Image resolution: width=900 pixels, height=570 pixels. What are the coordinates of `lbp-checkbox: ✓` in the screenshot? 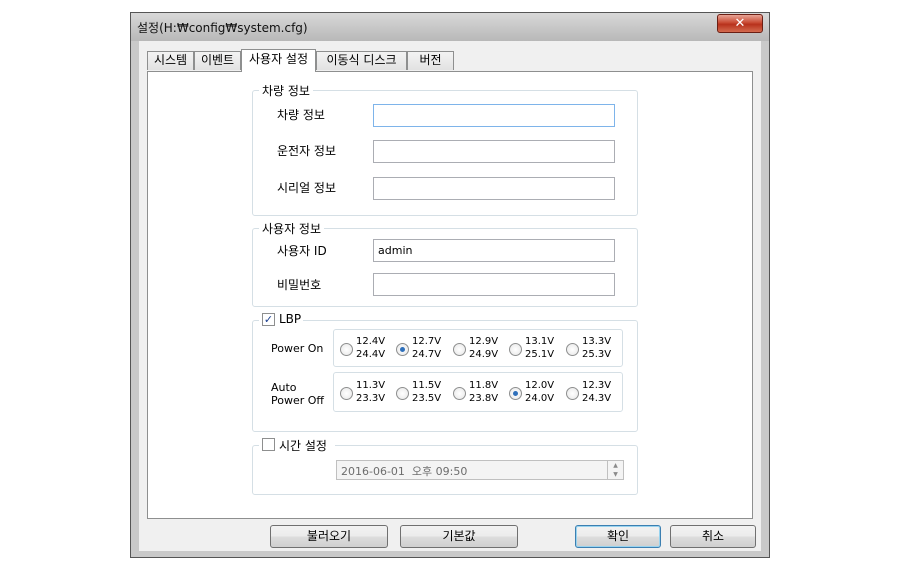 It's located at (268, 319).